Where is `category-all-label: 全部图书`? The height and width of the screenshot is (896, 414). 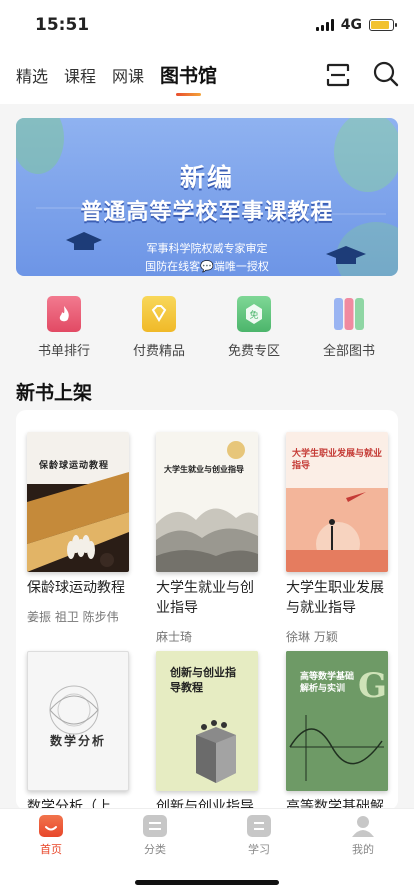 category-all-label: 全部图书 is located at coordinates (348, 351).